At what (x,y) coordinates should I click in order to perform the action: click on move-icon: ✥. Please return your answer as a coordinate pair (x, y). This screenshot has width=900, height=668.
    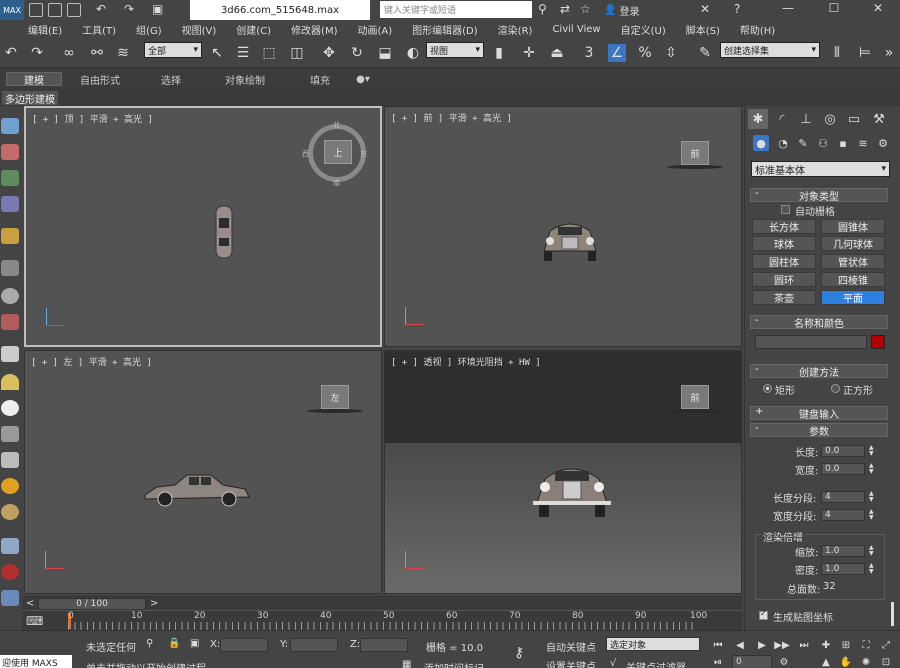
    Looking at the image, I should click on (329, 53).